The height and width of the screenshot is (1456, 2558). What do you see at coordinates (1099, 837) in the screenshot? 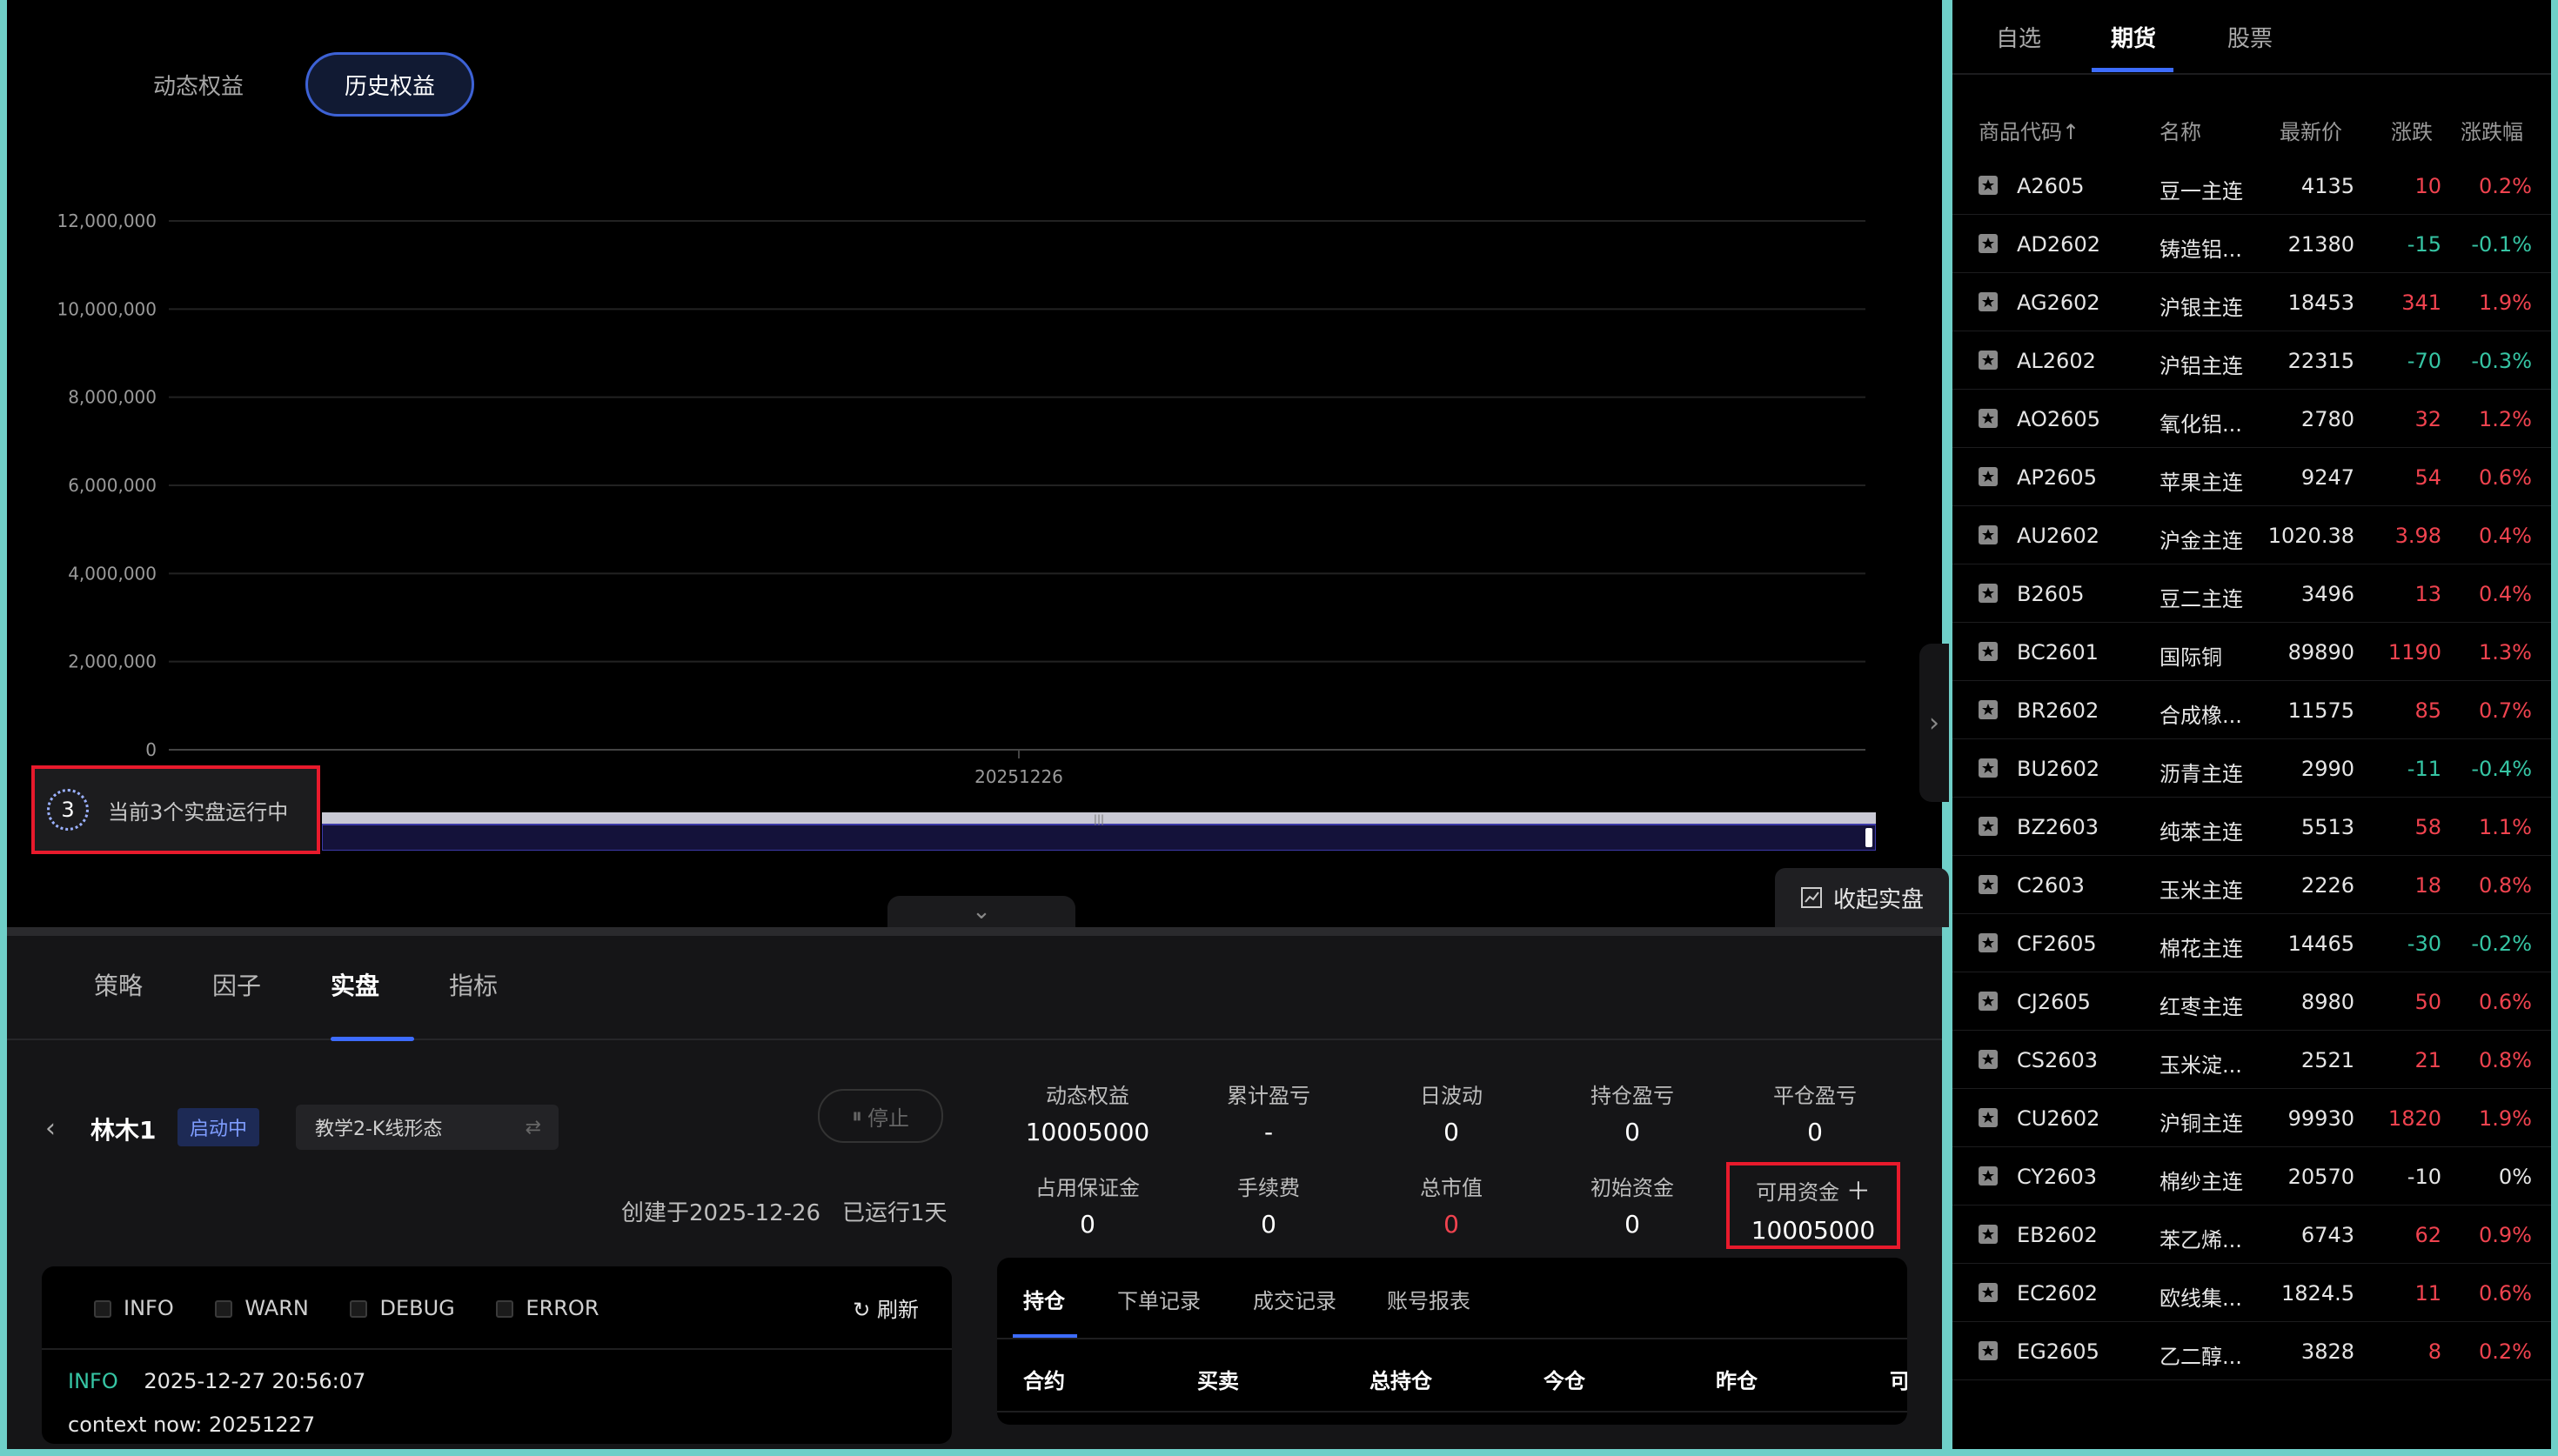
I see `zoom-slider-window` at bounding box center [1099, 837].